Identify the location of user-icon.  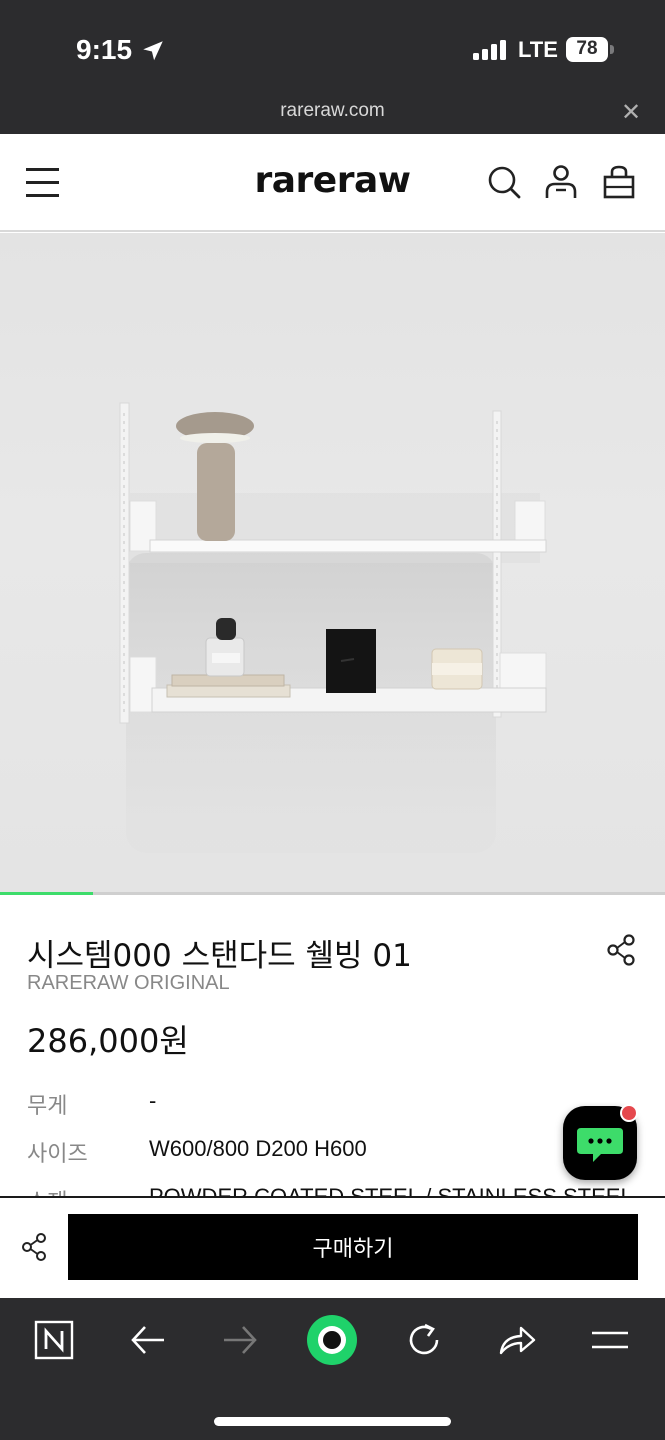
(561, 182).